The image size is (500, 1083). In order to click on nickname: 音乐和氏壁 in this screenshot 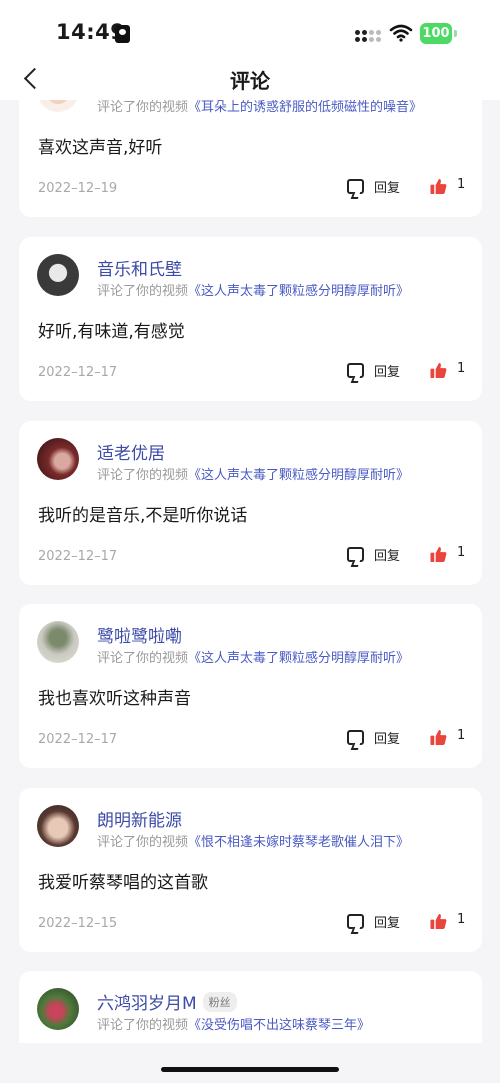, I will do `click(139, 267)`.